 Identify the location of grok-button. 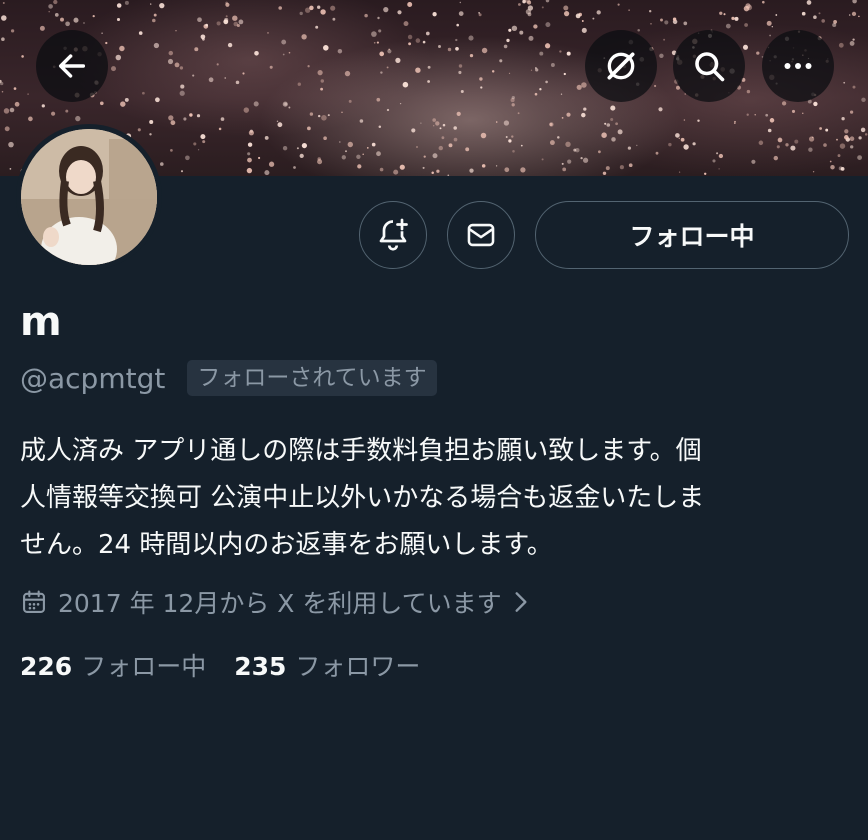
(621, 66).